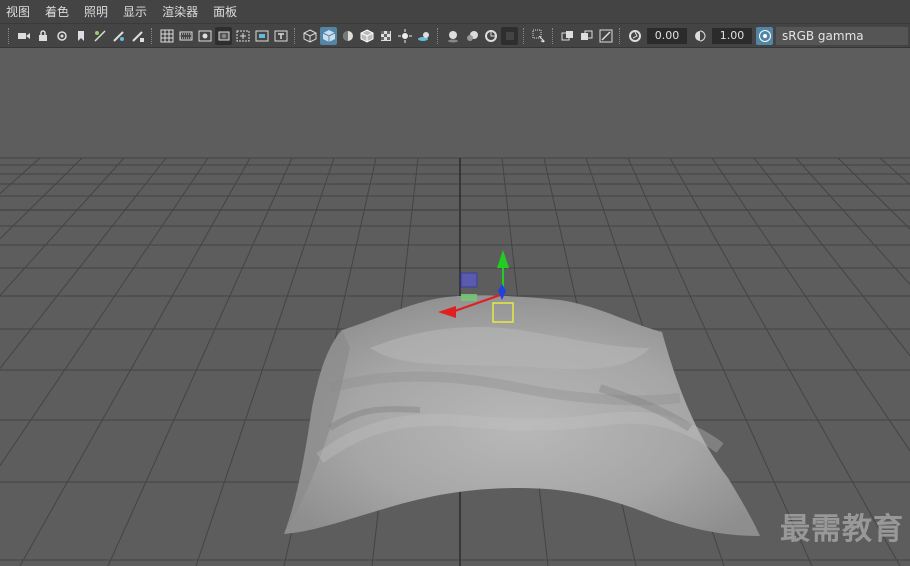 The image size is (910, 566). I want to click on 2d-pan-zoom-icon, so click(137, 36).